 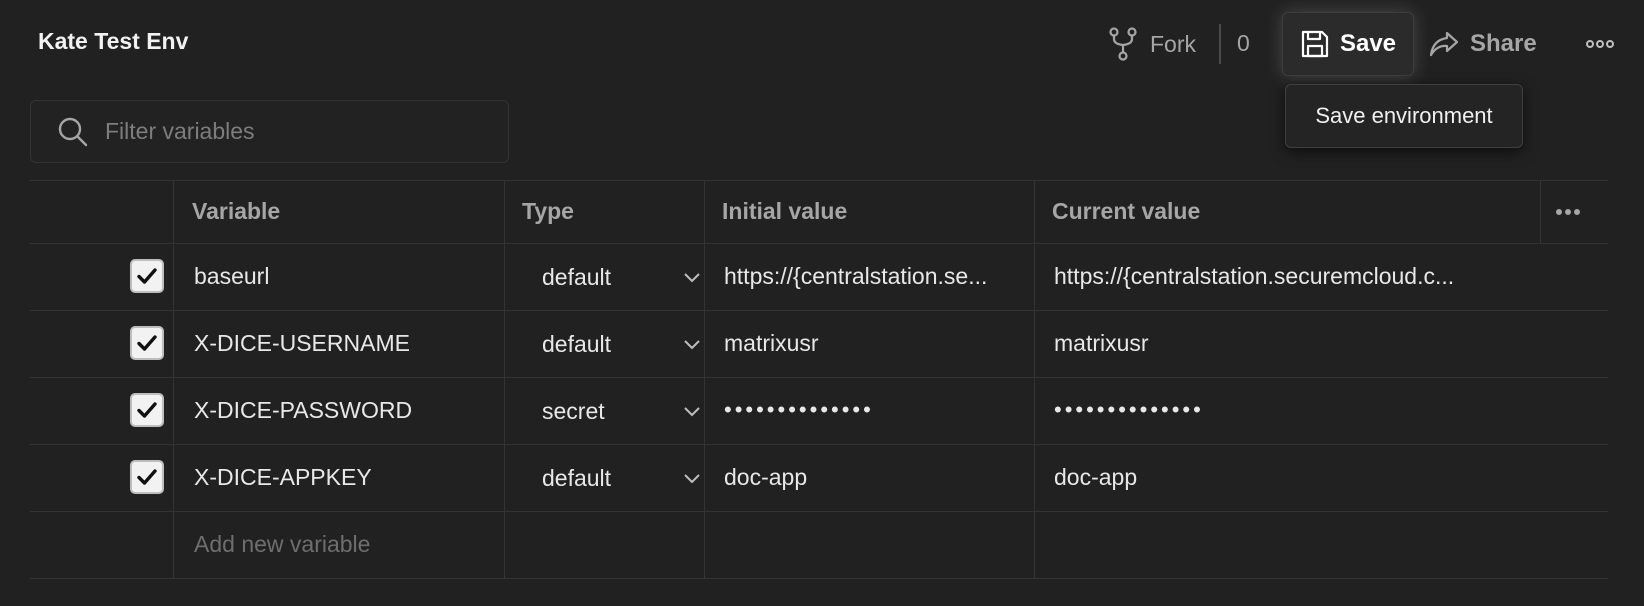 I want to click on share-label: Share, so click(x=1503, y=43).